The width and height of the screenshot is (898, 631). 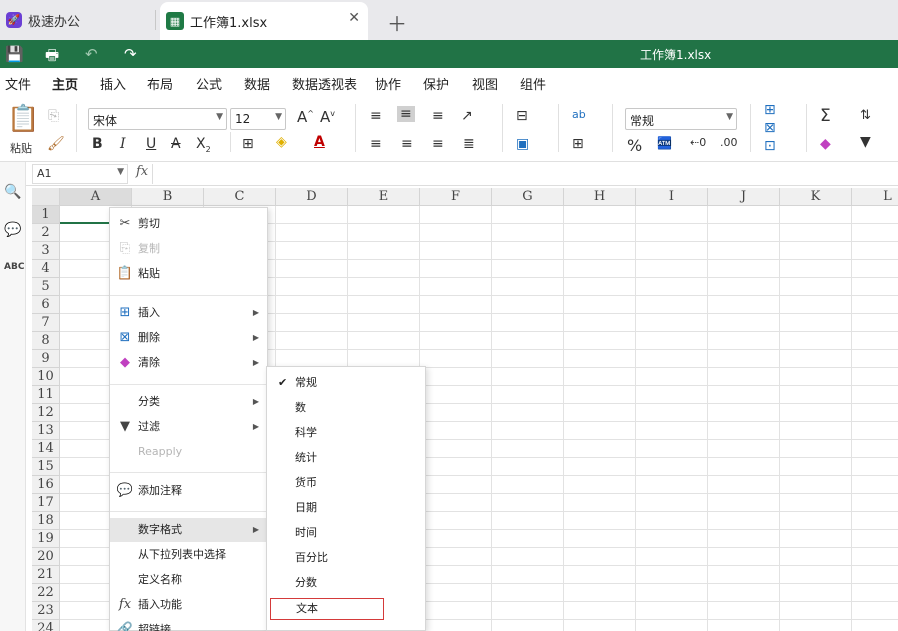 What do you see at coordinates (18, 83) in the screenshot?
I see `menu-file: 文件` at bounding box center [18, 83].